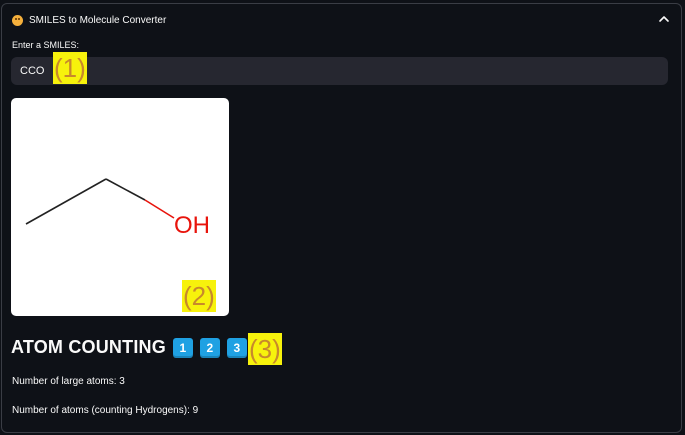  I want to click on expander-header: SMILES to Molecule Converter, so click(89, 20).